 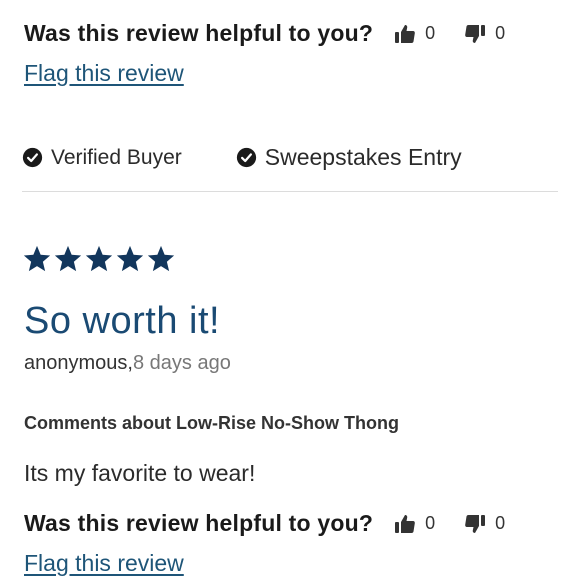 I want to click on star-rating, so click(x=99, y=259).